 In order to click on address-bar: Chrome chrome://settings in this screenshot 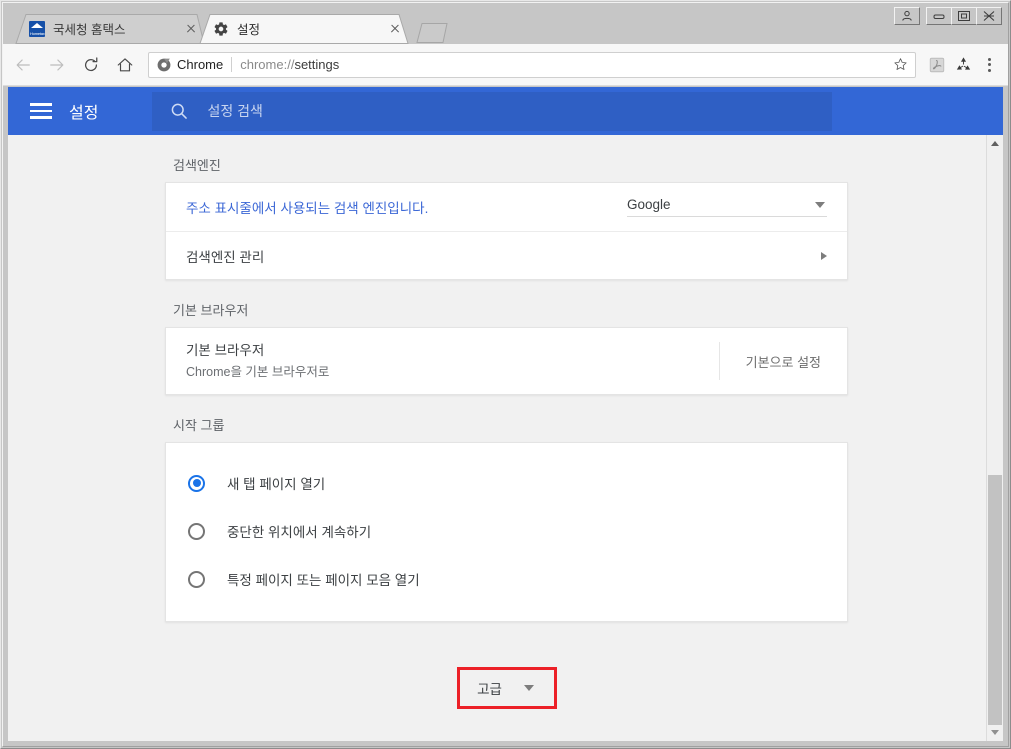, I will do `click(532, 64)`.